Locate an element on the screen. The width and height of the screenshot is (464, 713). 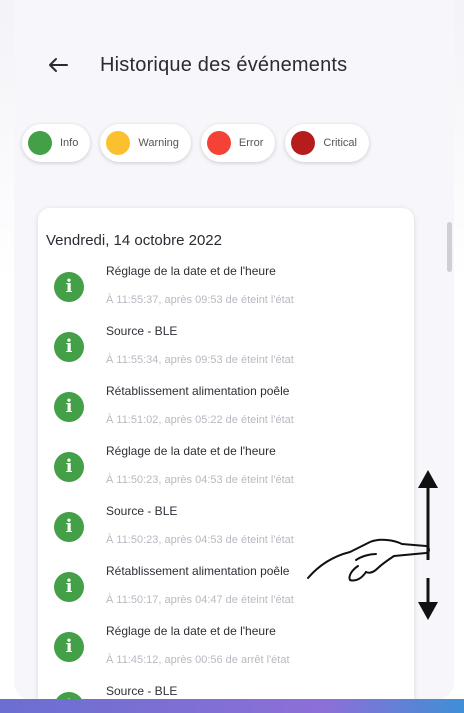
warning-color-dot is located at coordinates (118, 143).